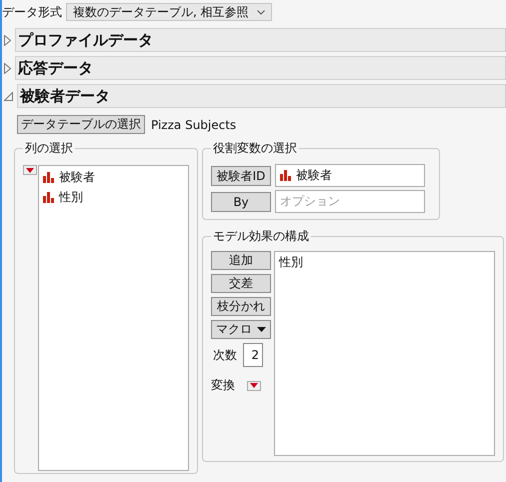 The width and height of the screenshot is (506, 482). What do you see at coordinates (169, 12) in the screenshot?
I see `data-format-dropdown: 複数のデータテーブル, 相互参照` at bounding box center [169, 12].